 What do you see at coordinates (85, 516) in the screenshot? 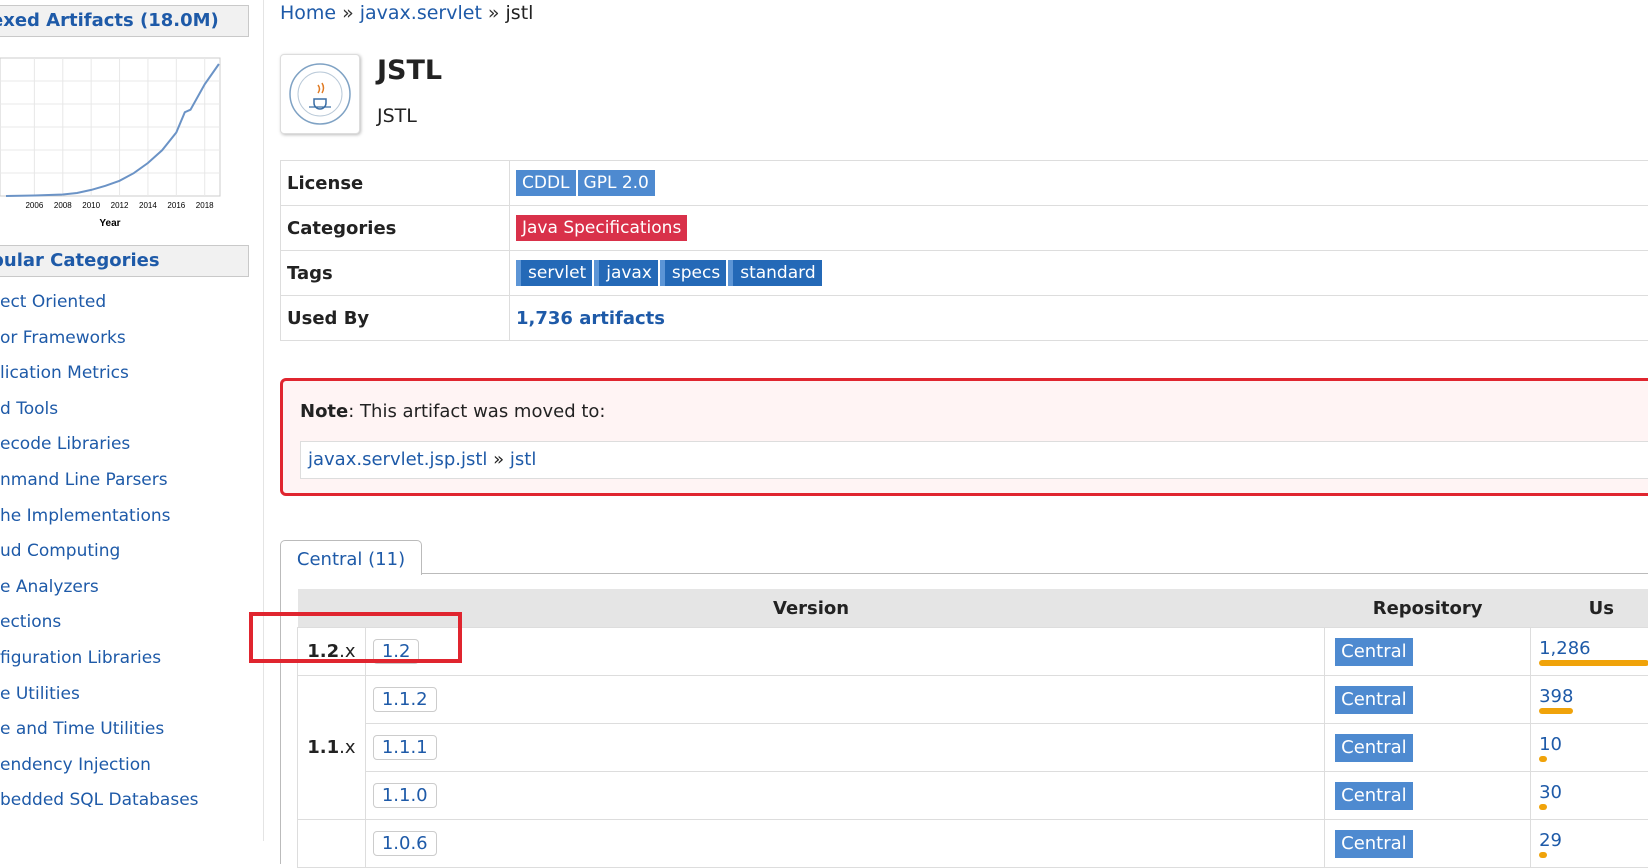
I see `category-link: he Implementations` at bounding box center [85, 516].